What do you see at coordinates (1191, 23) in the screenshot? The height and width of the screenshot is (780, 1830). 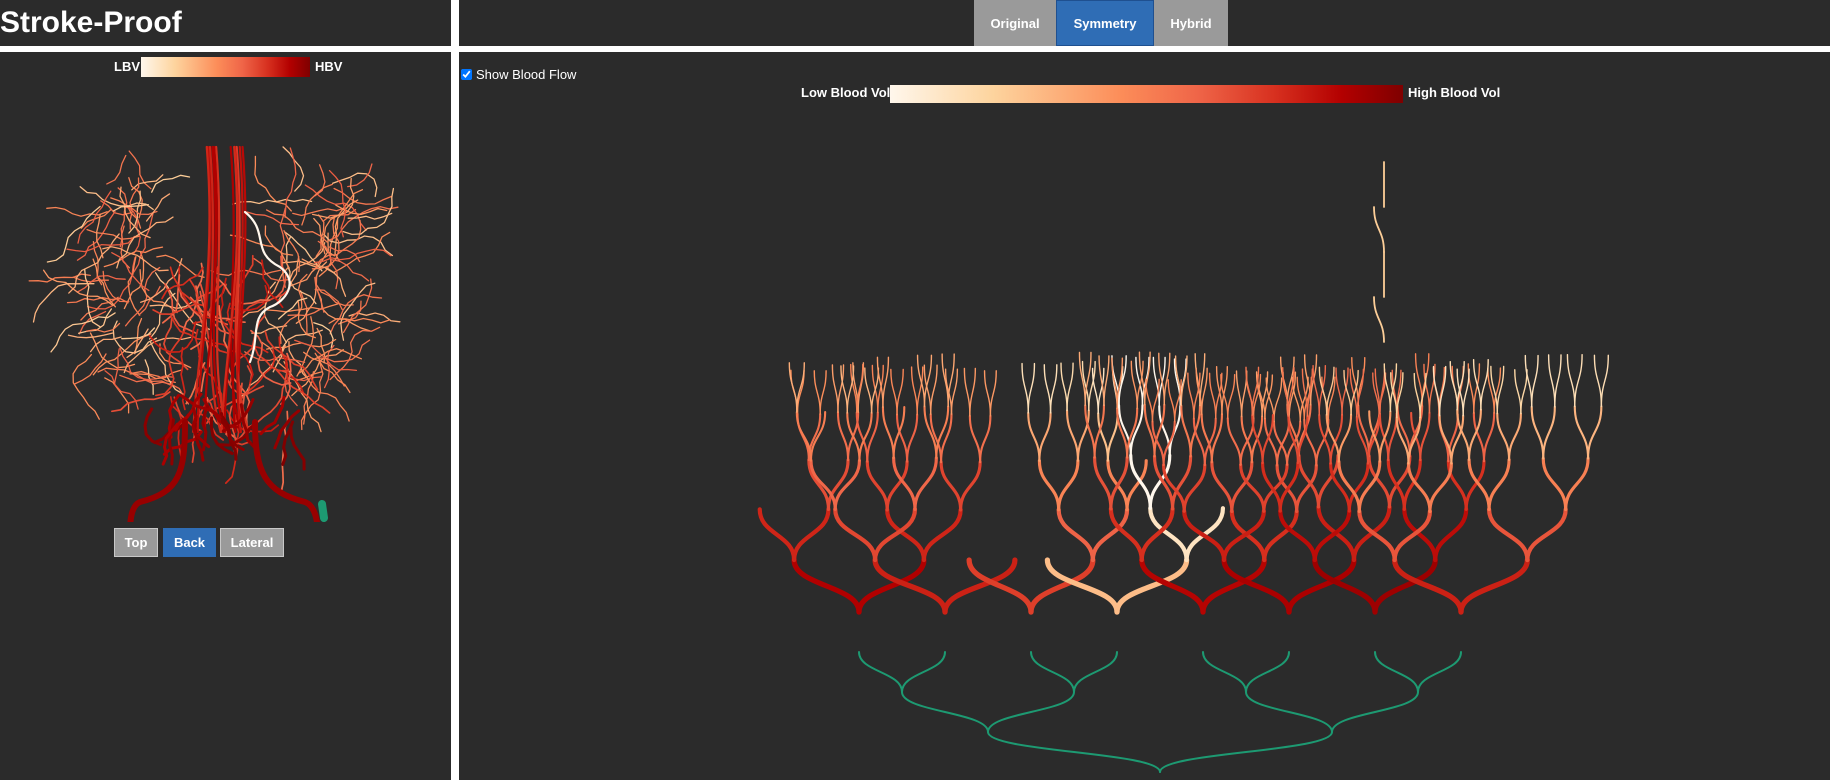 I see `tab-hybrid: Hybrid` at bounding box center [1191, 23].